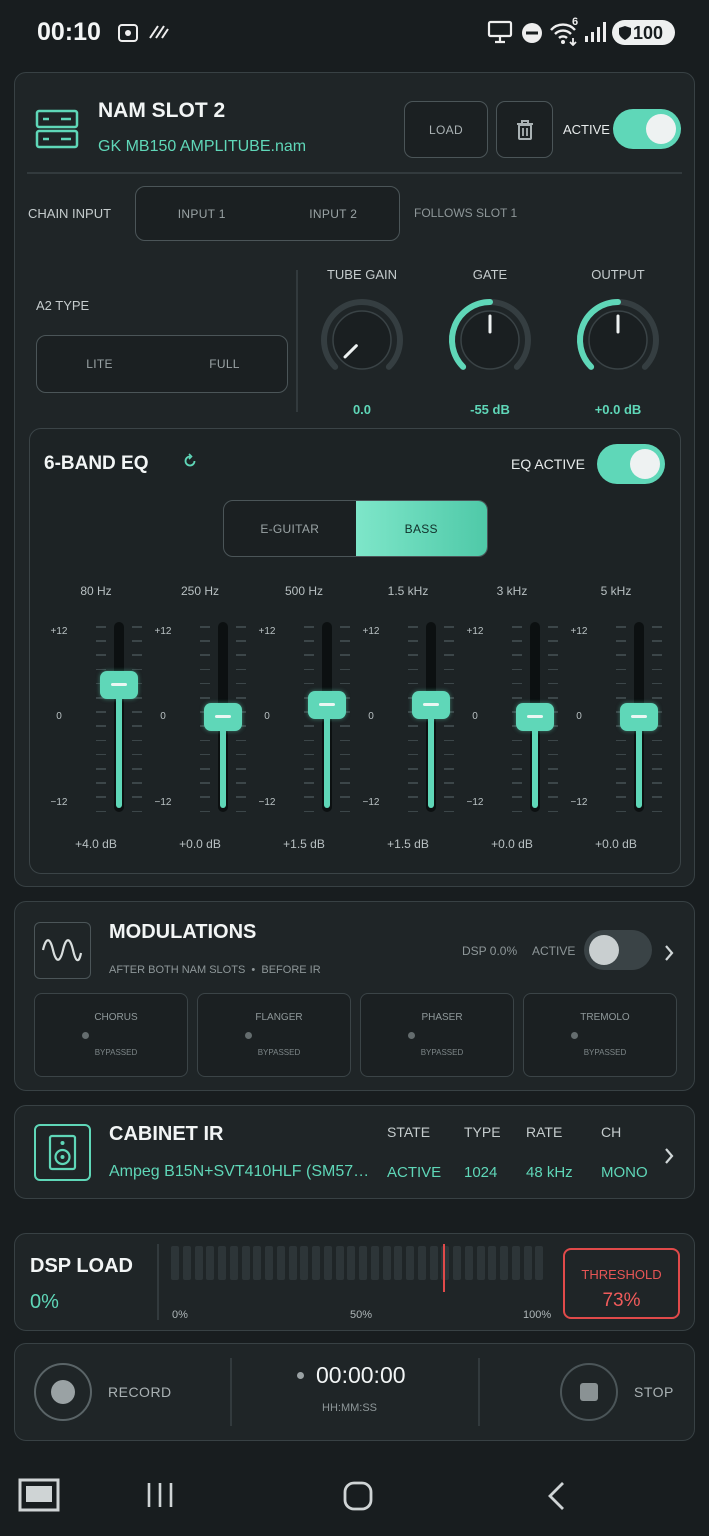 This screenshot has height=1536, width=709. Describe the element at coordinates (631, 464) in the screenshot. I see `eq-active-toggle` at that location.